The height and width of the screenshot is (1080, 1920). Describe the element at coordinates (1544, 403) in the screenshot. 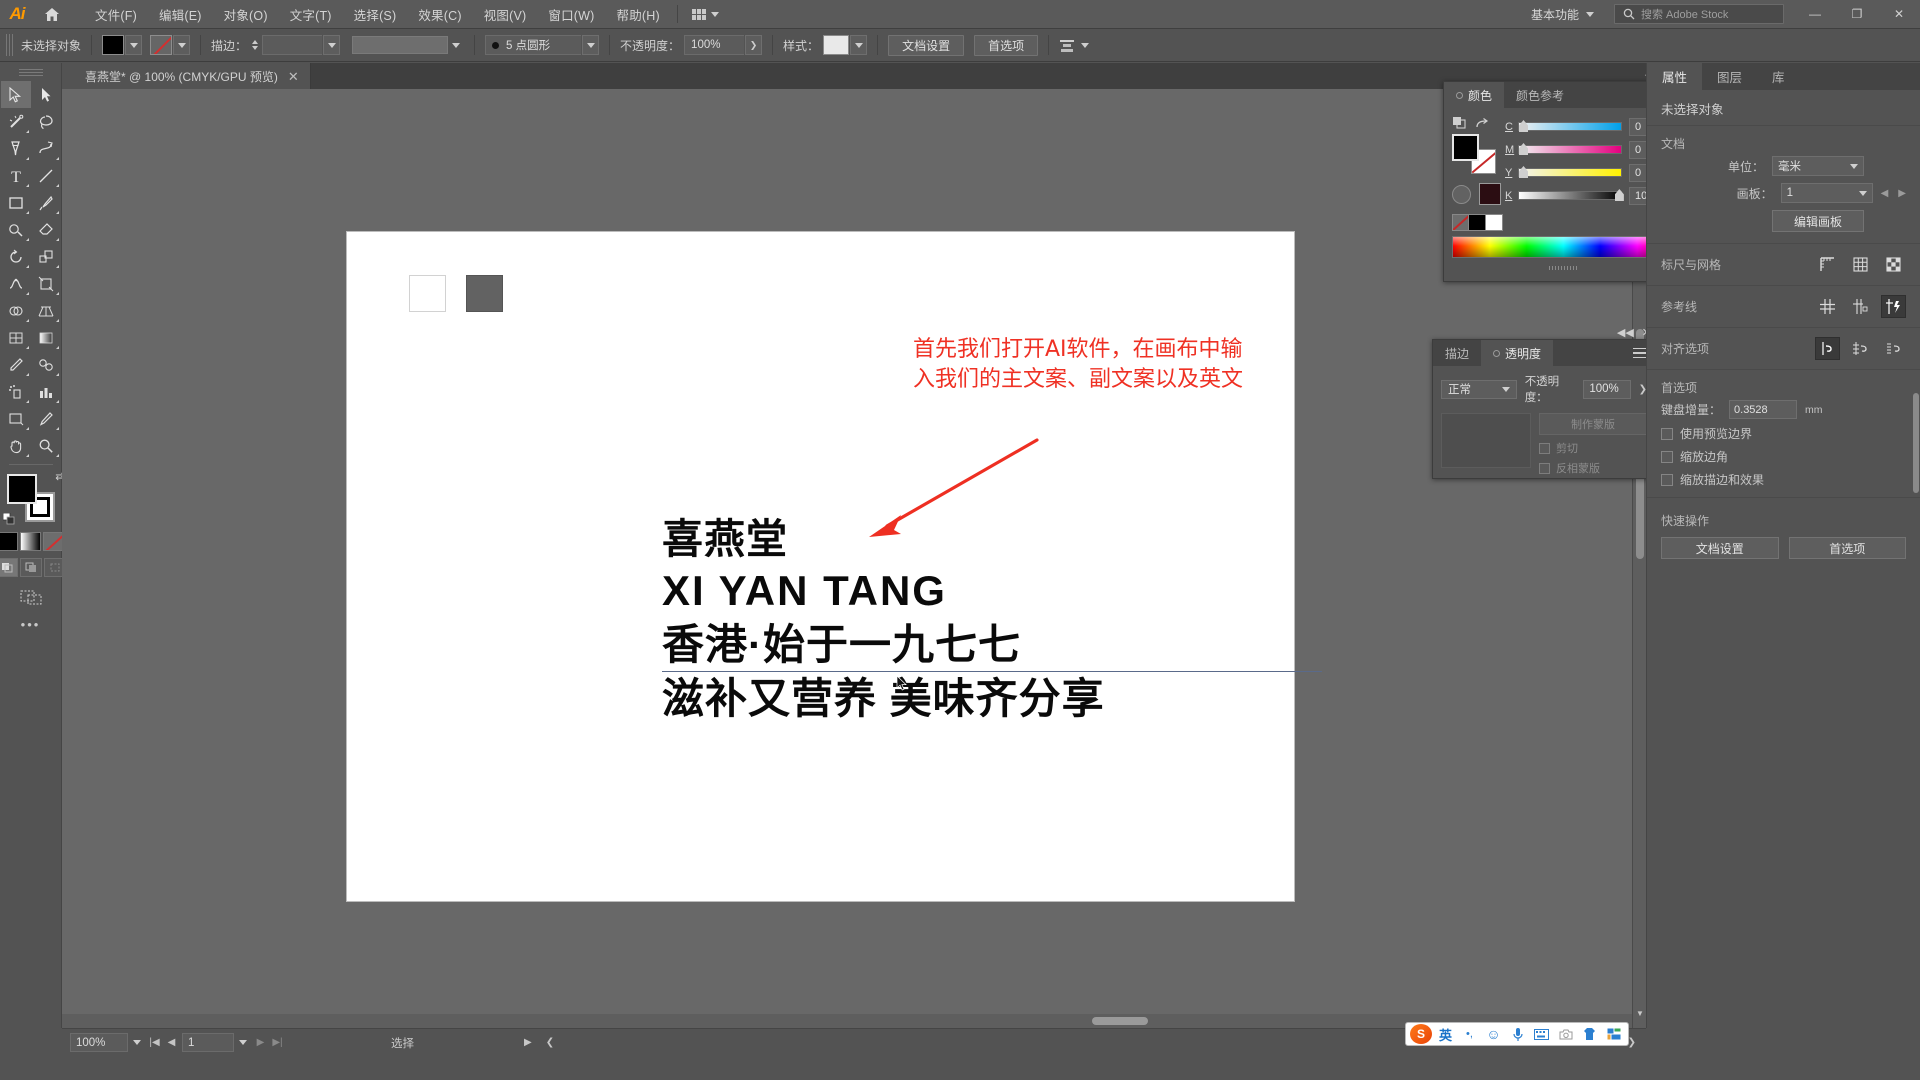

I see `transparency-panel: ◀◀ ✕ 描边 透明度 正常 不透明度： 100% ❯` at that location.